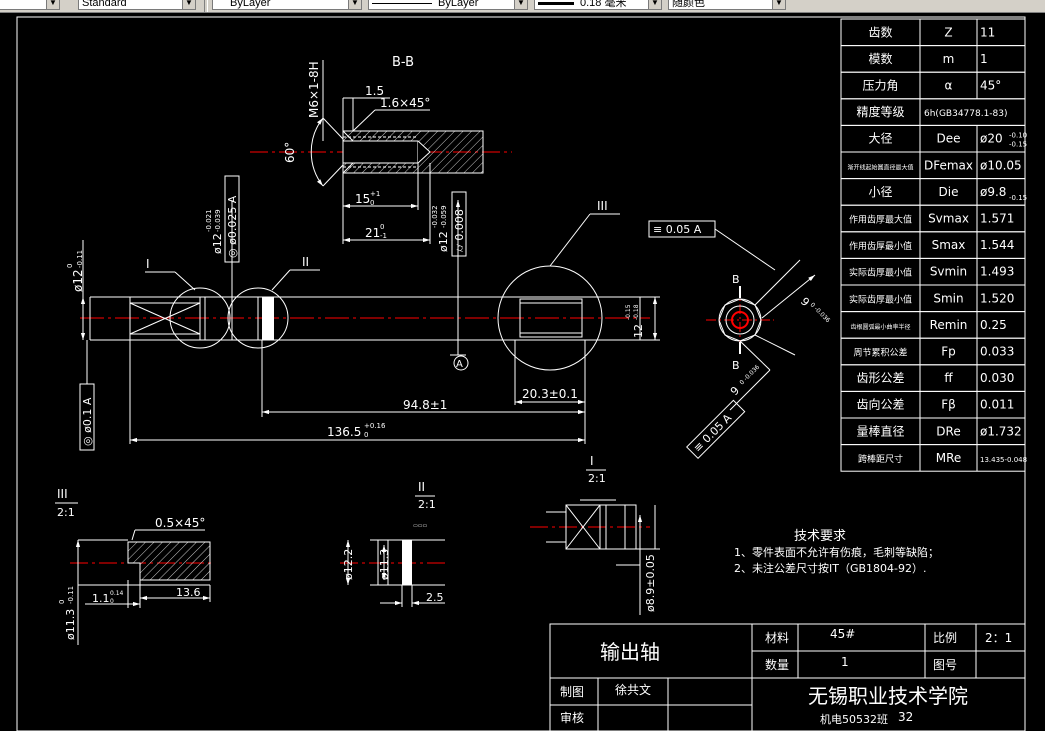 Image resolution: width=1045 pixels, height=731 pixels. I want to click on gear-param-name: 跨棒距尺寸, so click(880, 459).